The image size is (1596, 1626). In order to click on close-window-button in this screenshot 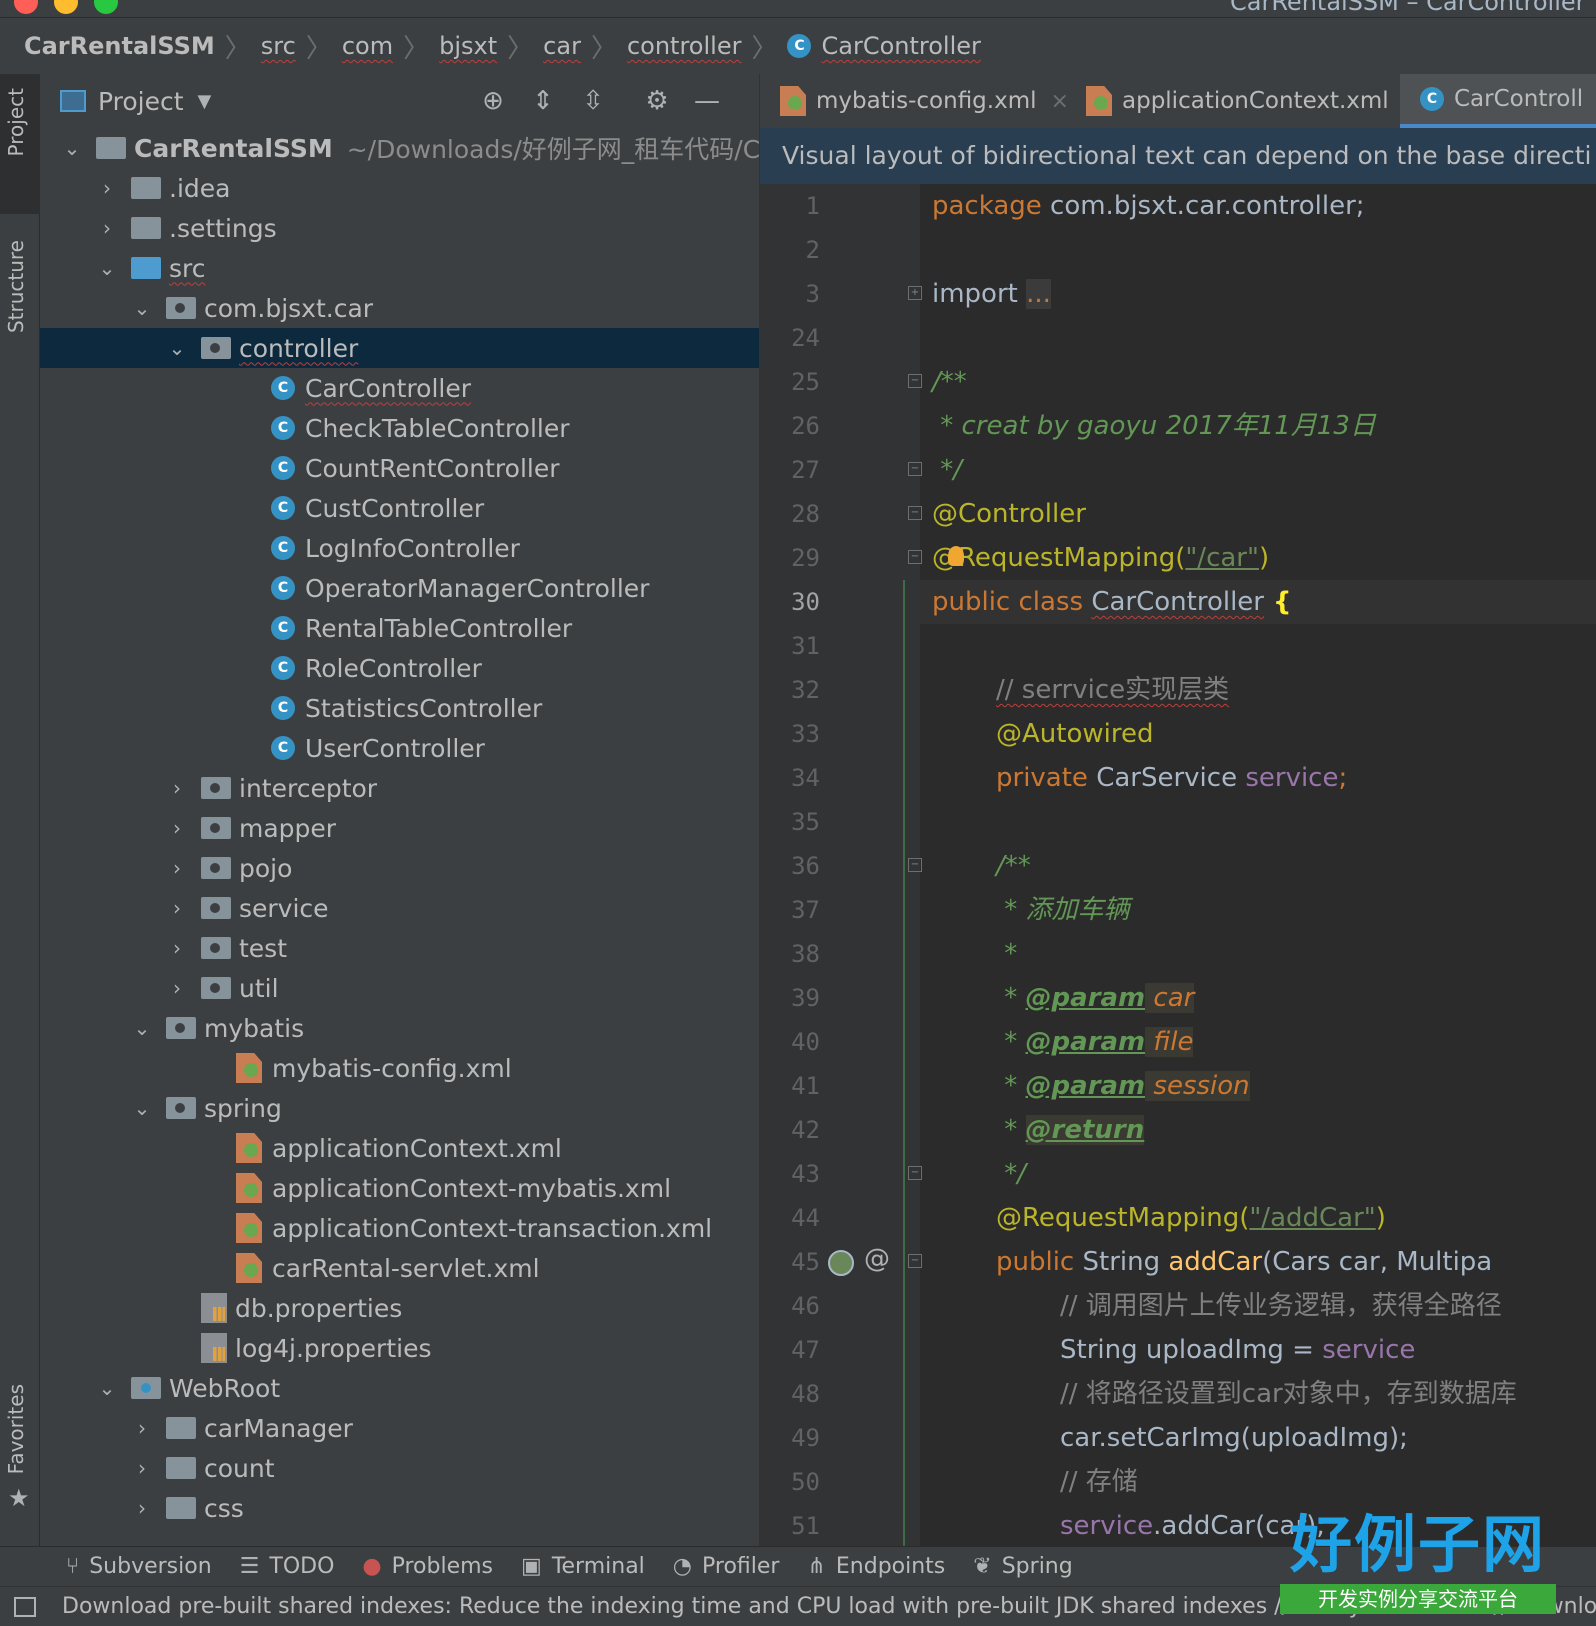, I will do `click(26, 7)`.